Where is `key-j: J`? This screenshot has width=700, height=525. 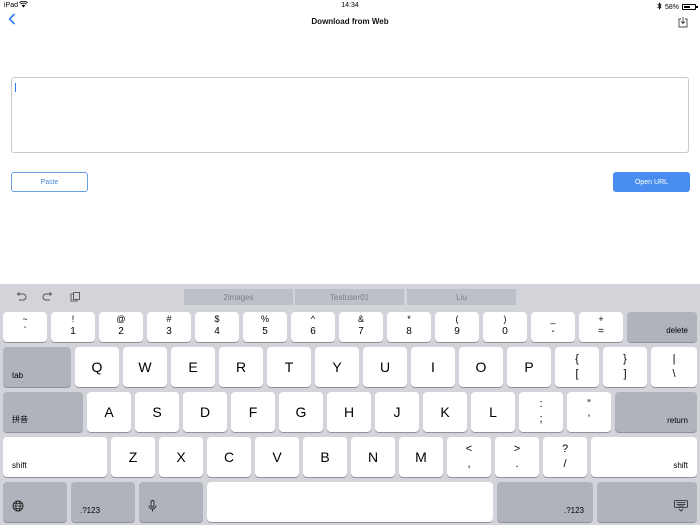
key-j: J is located at coordinates (397, 412).